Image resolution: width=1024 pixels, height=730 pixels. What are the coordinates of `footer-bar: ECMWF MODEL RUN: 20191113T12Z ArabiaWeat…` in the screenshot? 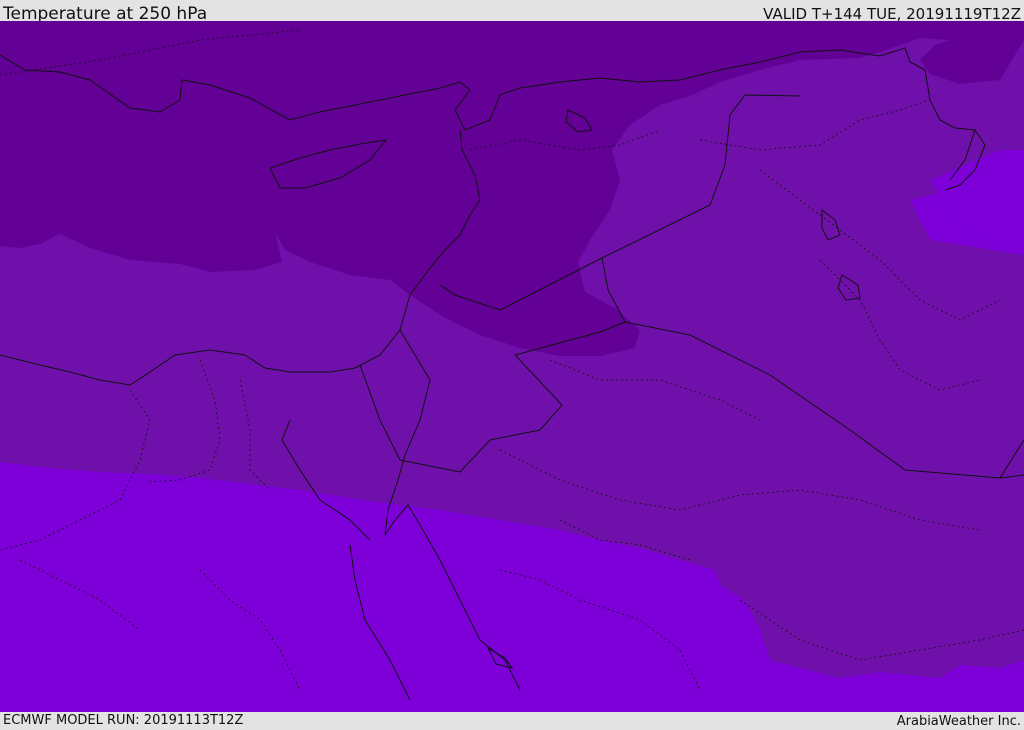 It's located at (512, 720).